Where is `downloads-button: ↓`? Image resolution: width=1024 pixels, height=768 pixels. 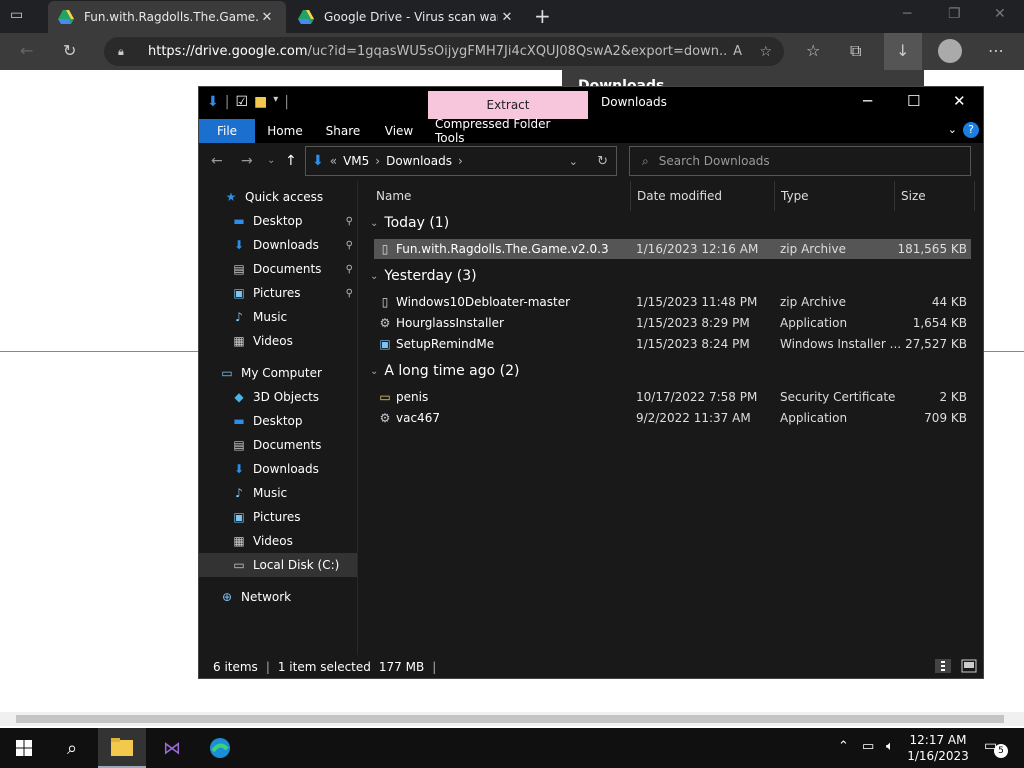
downloads-button: ↓ is located at coordinates (903, 51).